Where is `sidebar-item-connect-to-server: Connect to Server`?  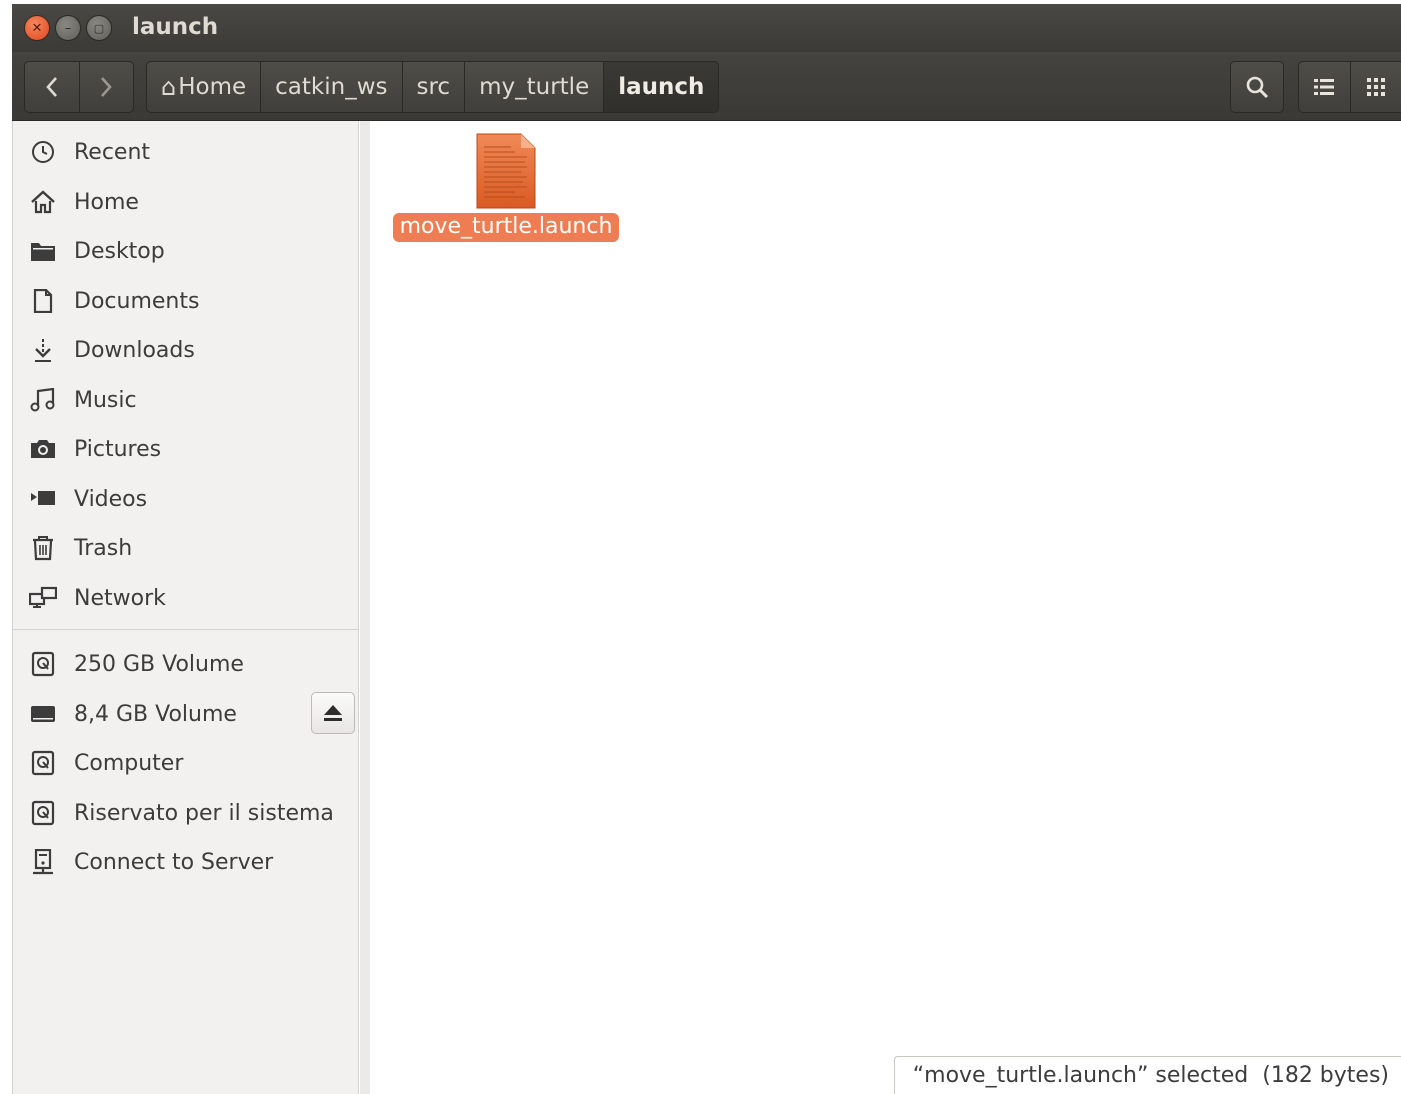
sidebar-item-connect-to-server: Connect to Server is located at coordinates (186, 862).